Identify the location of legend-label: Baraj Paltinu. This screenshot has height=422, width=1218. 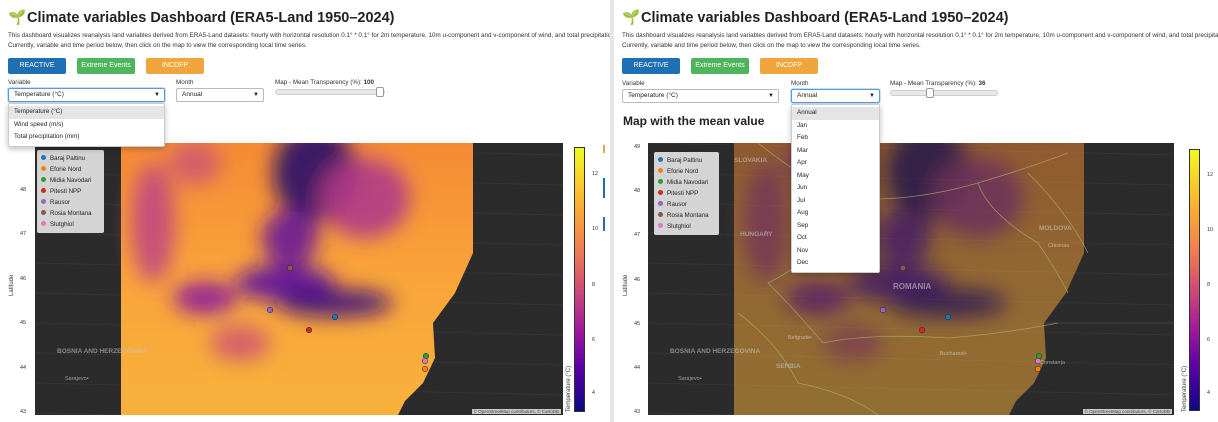
(685, 160).